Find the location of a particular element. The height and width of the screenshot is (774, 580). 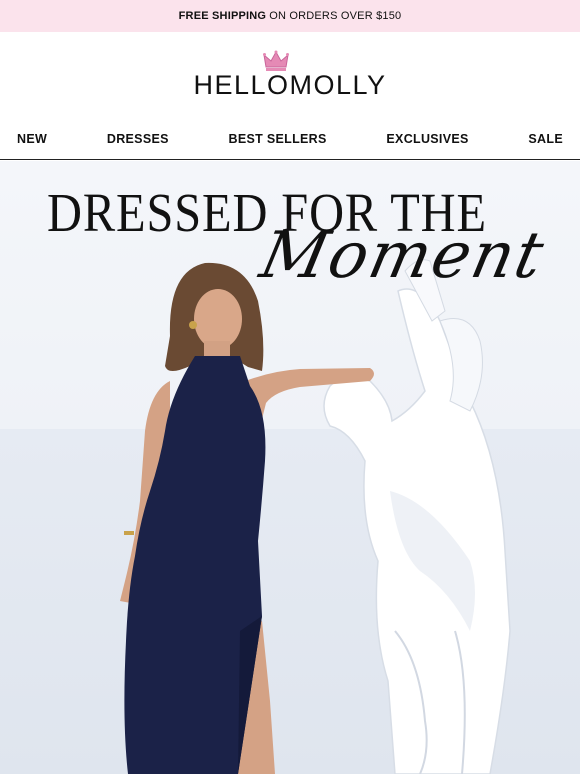

logo: HELLOMOLLY is located at coordinates (290, 85).